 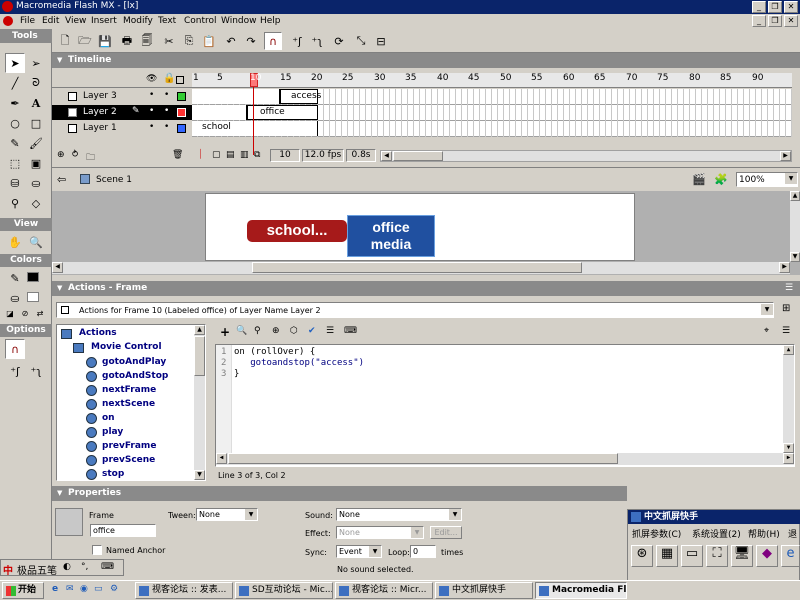 What do you see at coordinates (350, 331) in the screenshot?
I see `show-code-hint-icon: ⌨` at bounding box center [350, 331].